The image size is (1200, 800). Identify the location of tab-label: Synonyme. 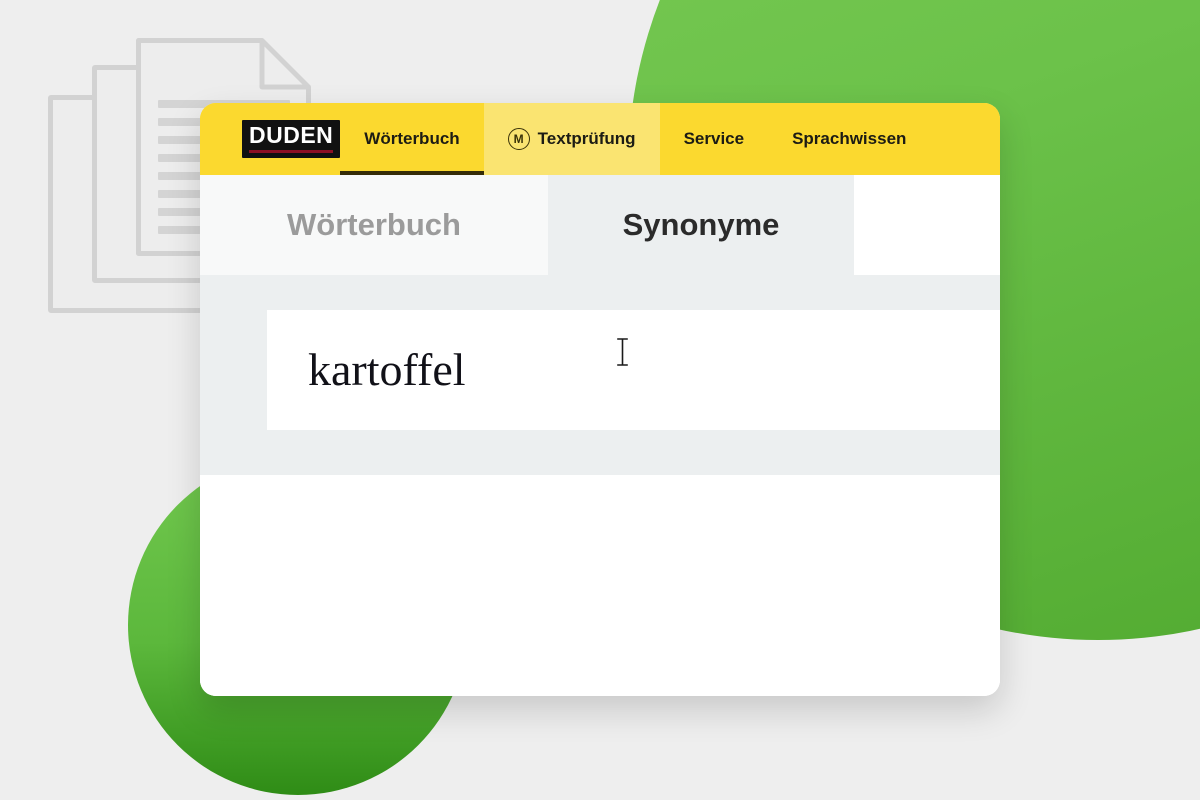
(701, 224).